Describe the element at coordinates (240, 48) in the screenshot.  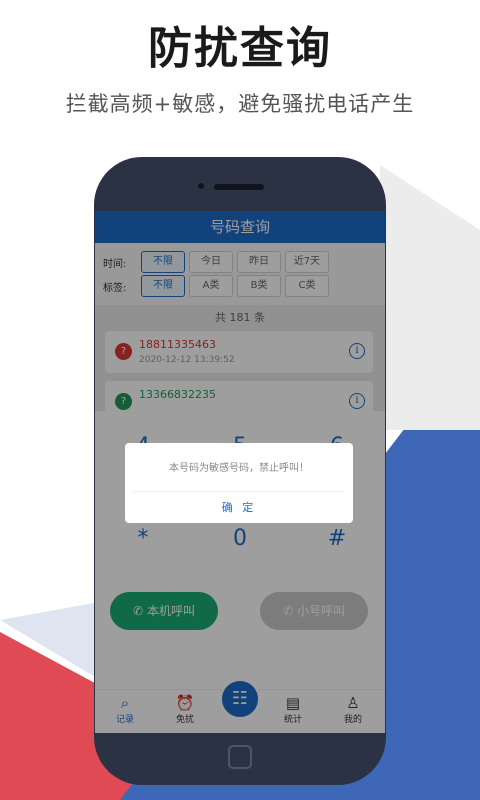
I see `hero-title: 防扰查询` at that location.